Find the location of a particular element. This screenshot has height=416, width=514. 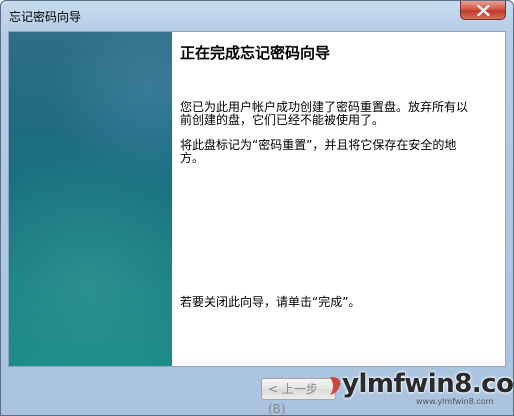

close-button is located at coordinates (483, 10).